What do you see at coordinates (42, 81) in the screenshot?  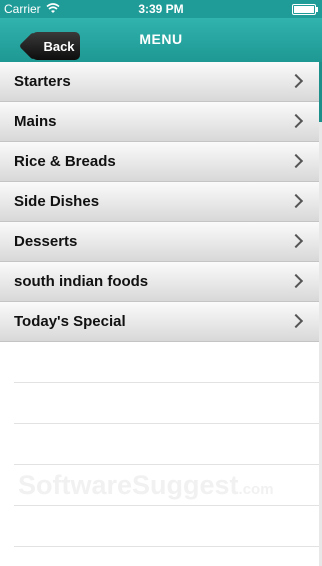 I see `menu-item-label: Starters` at bounding box center [42, 81].